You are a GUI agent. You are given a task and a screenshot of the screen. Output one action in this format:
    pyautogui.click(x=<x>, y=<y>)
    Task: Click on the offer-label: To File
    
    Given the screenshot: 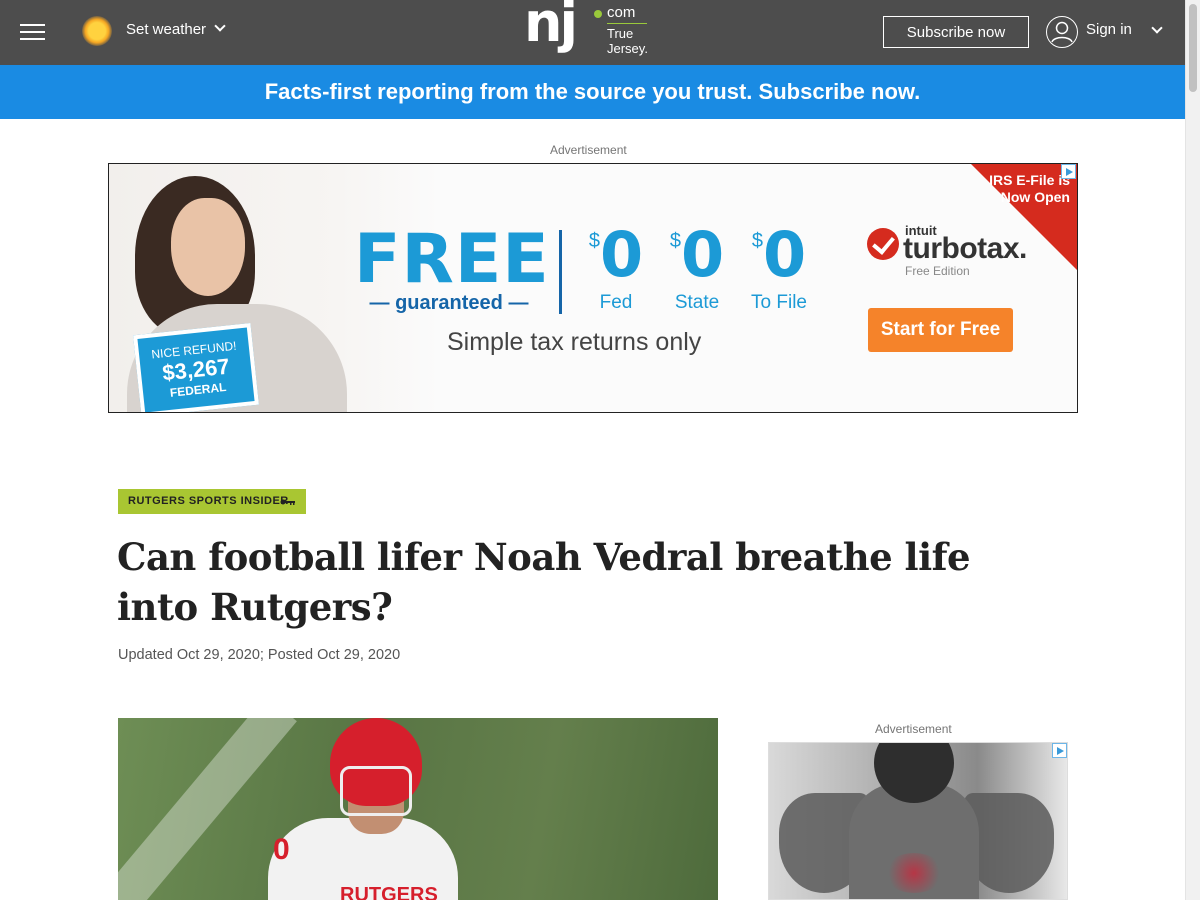 What is the action you would take?
    pyautogui.click(x=779, y=302)
    